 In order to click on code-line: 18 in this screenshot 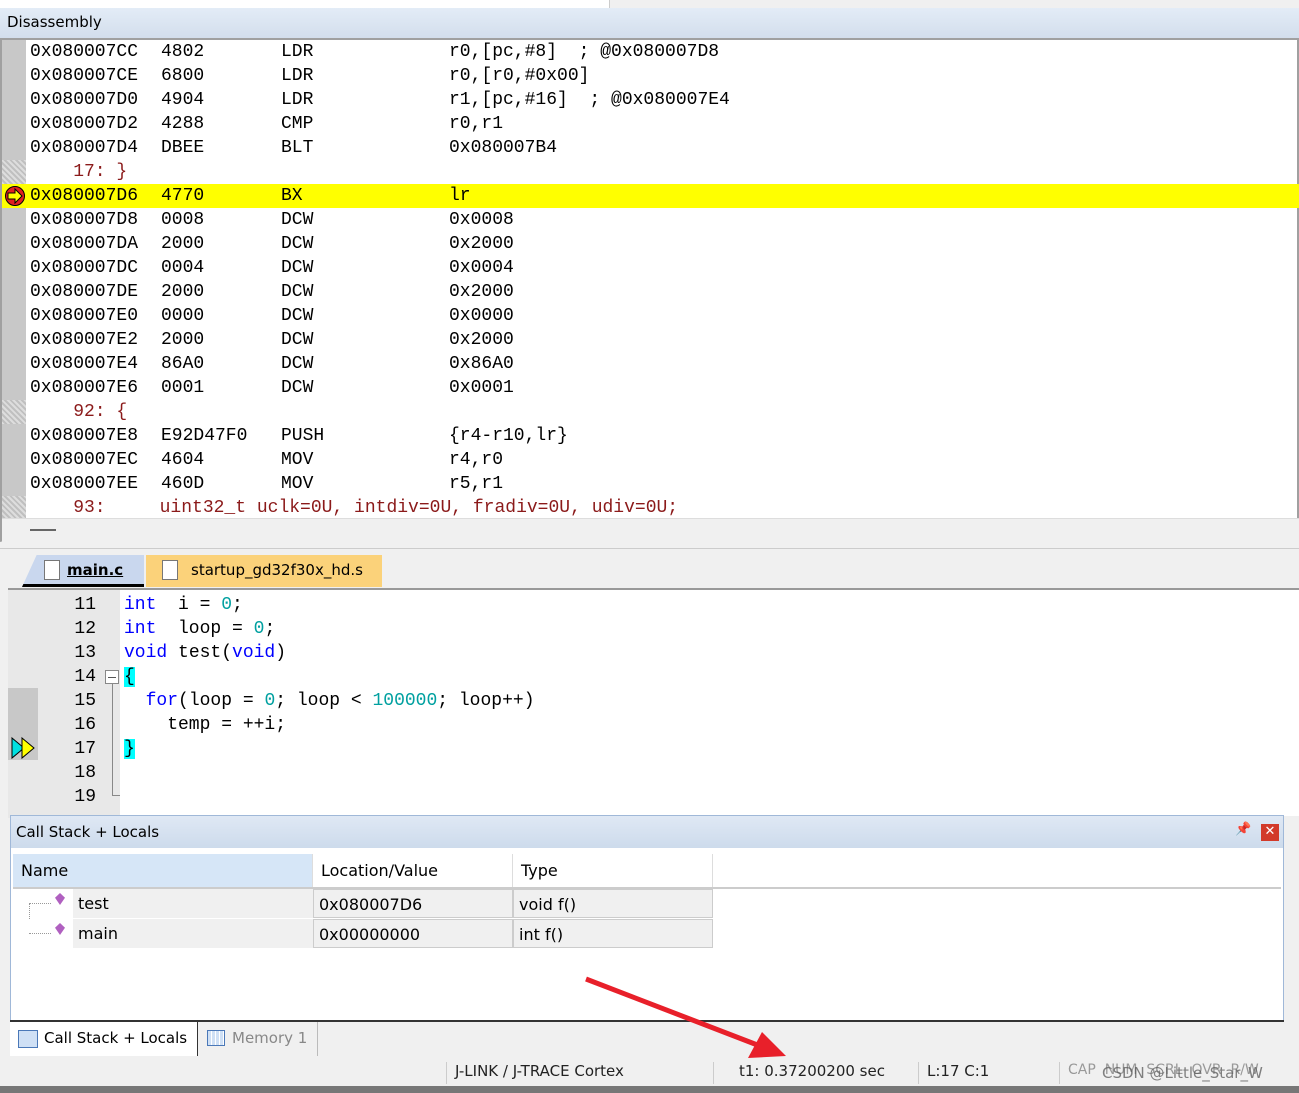, I will do `click(608, 773)`.